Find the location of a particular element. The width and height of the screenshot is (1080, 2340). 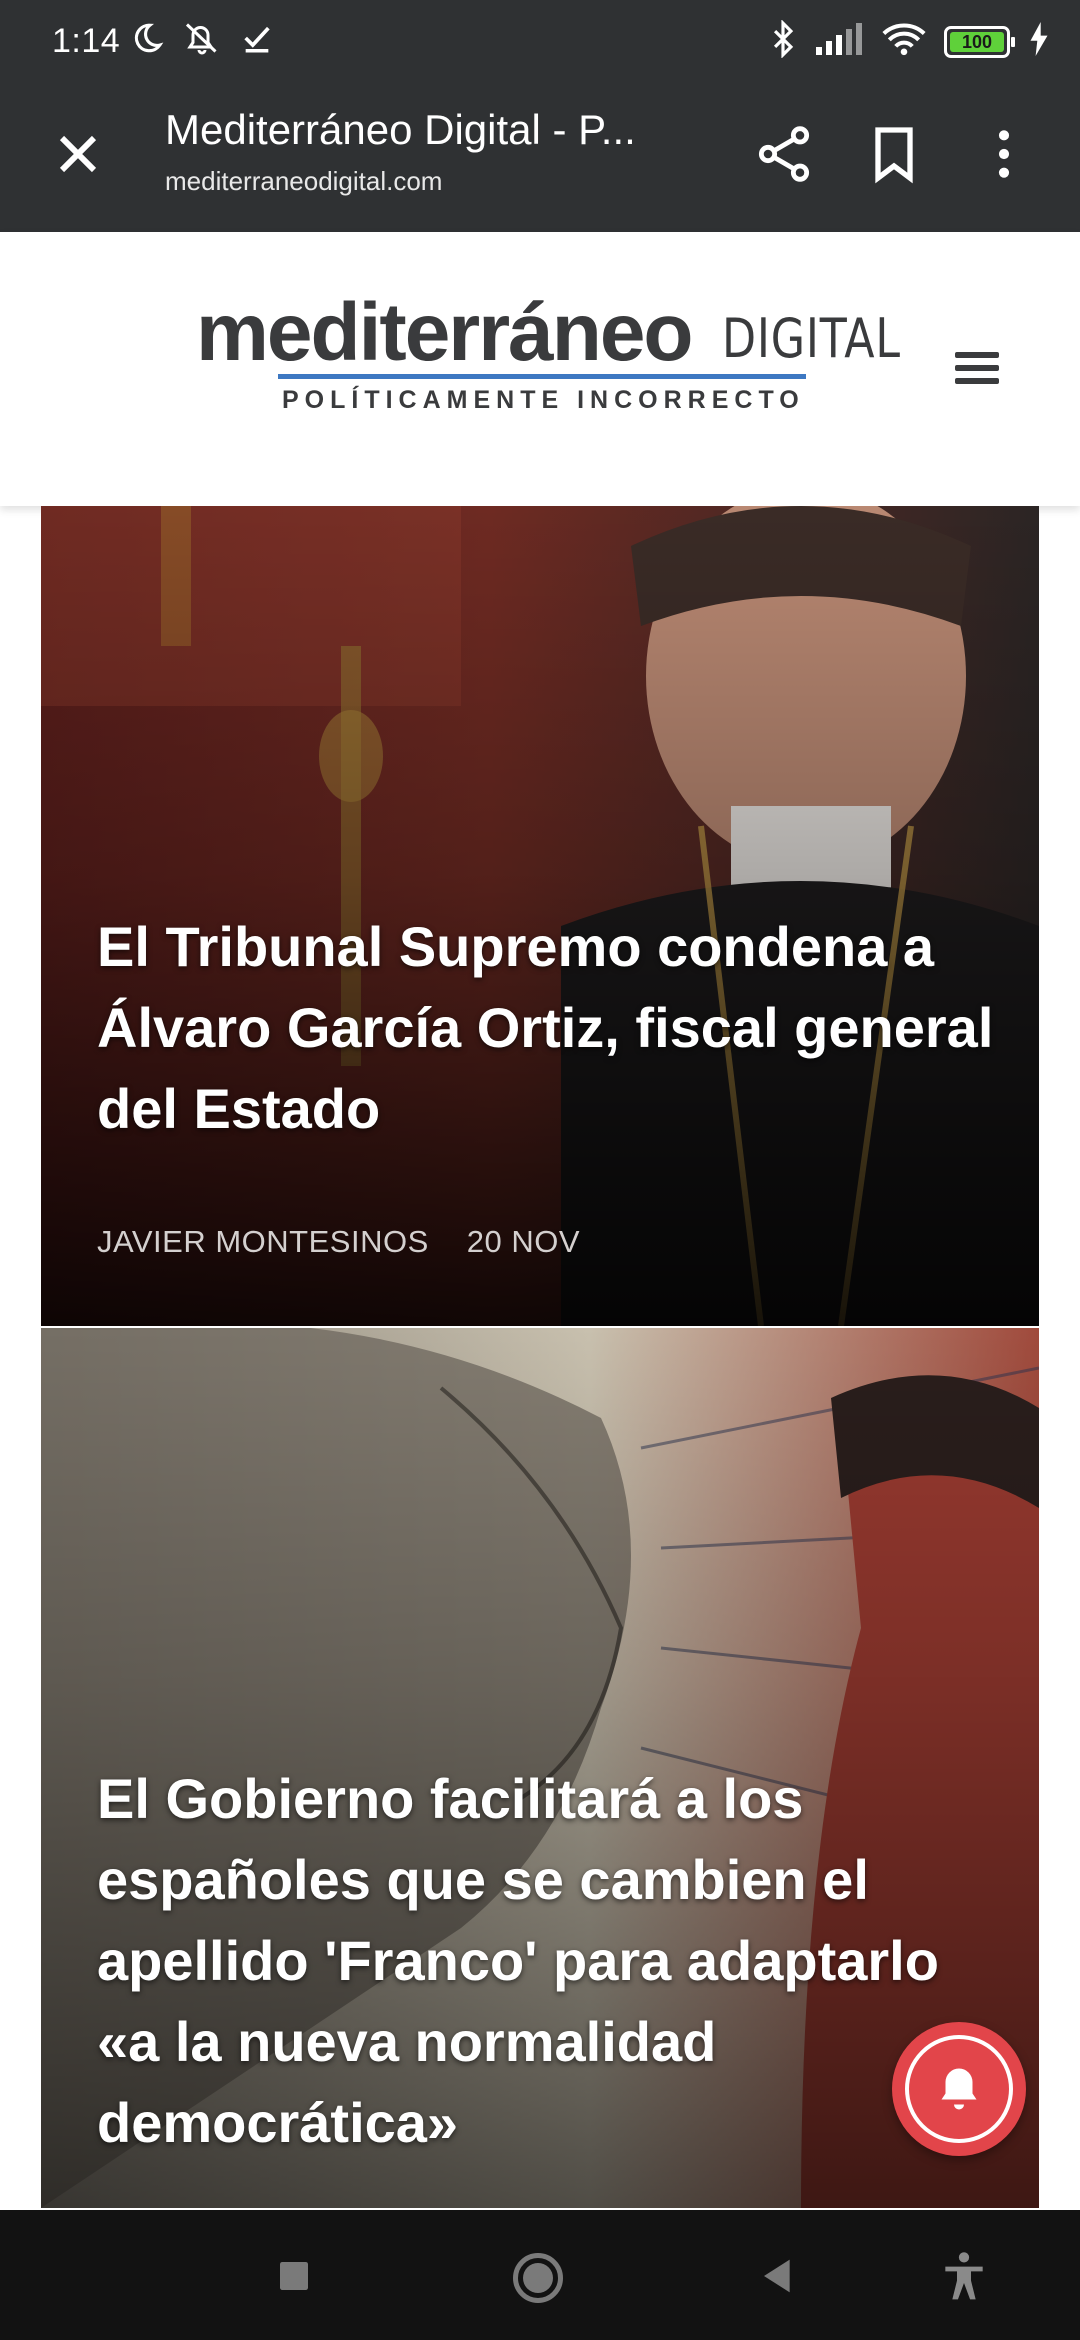

recents-square-icon is located at coordinates (294, 2276).